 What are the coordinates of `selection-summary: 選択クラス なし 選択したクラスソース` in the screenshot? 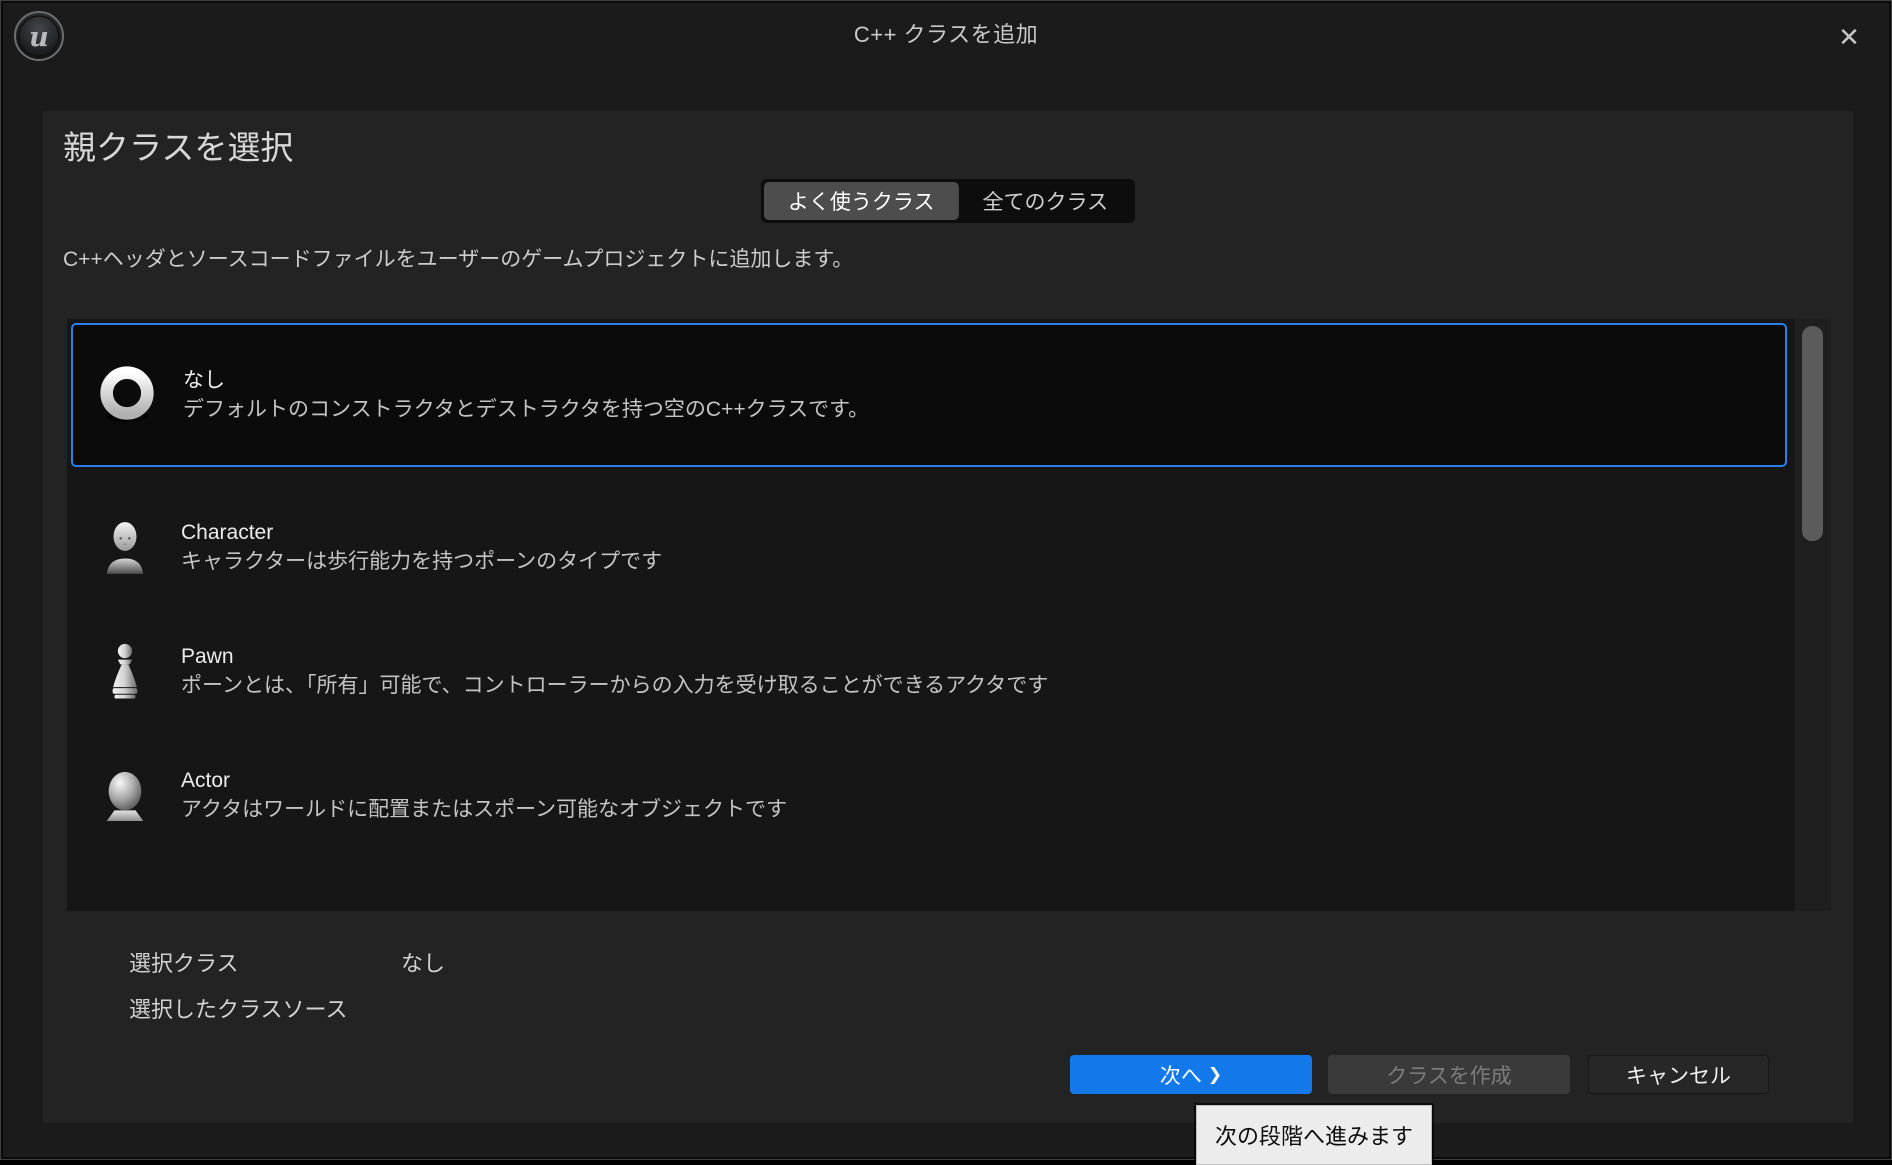 It's located at (287, 985).